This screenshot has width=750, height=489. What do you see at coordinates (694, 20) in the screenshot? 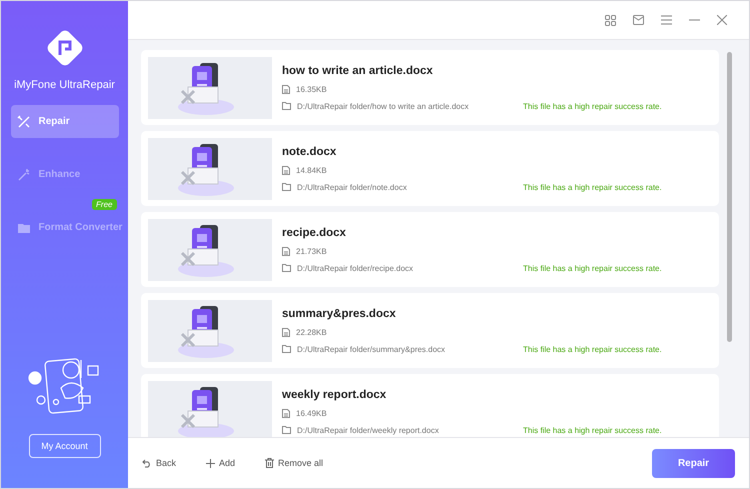
I see `minimize-icon` at bounding box center [694, 20].